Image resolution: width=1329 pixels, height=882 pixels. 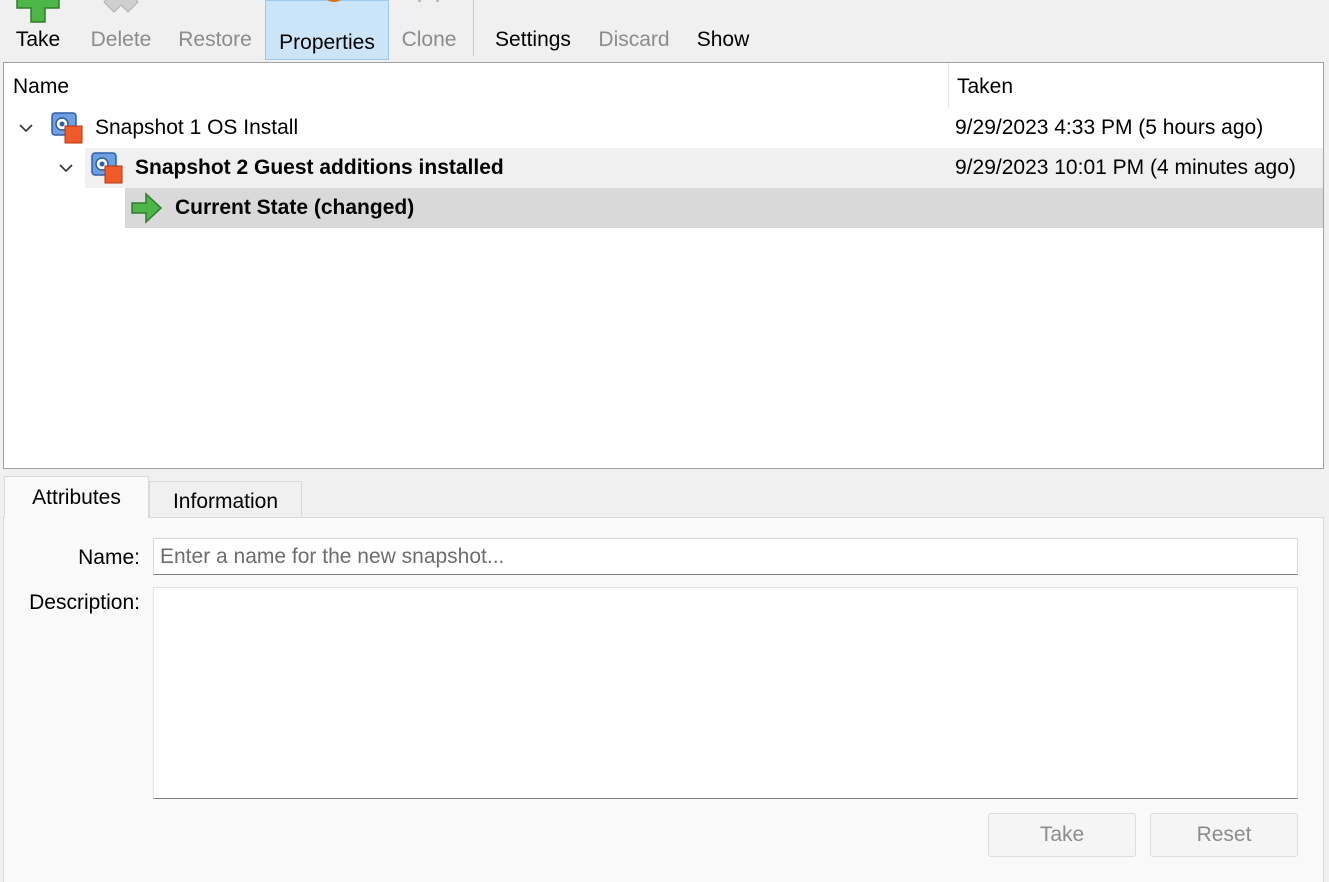 What do you see at coordinates (147, 208) in the screenshot?
I see `current-state-arrow-icon` at bounding box center [147, 208].